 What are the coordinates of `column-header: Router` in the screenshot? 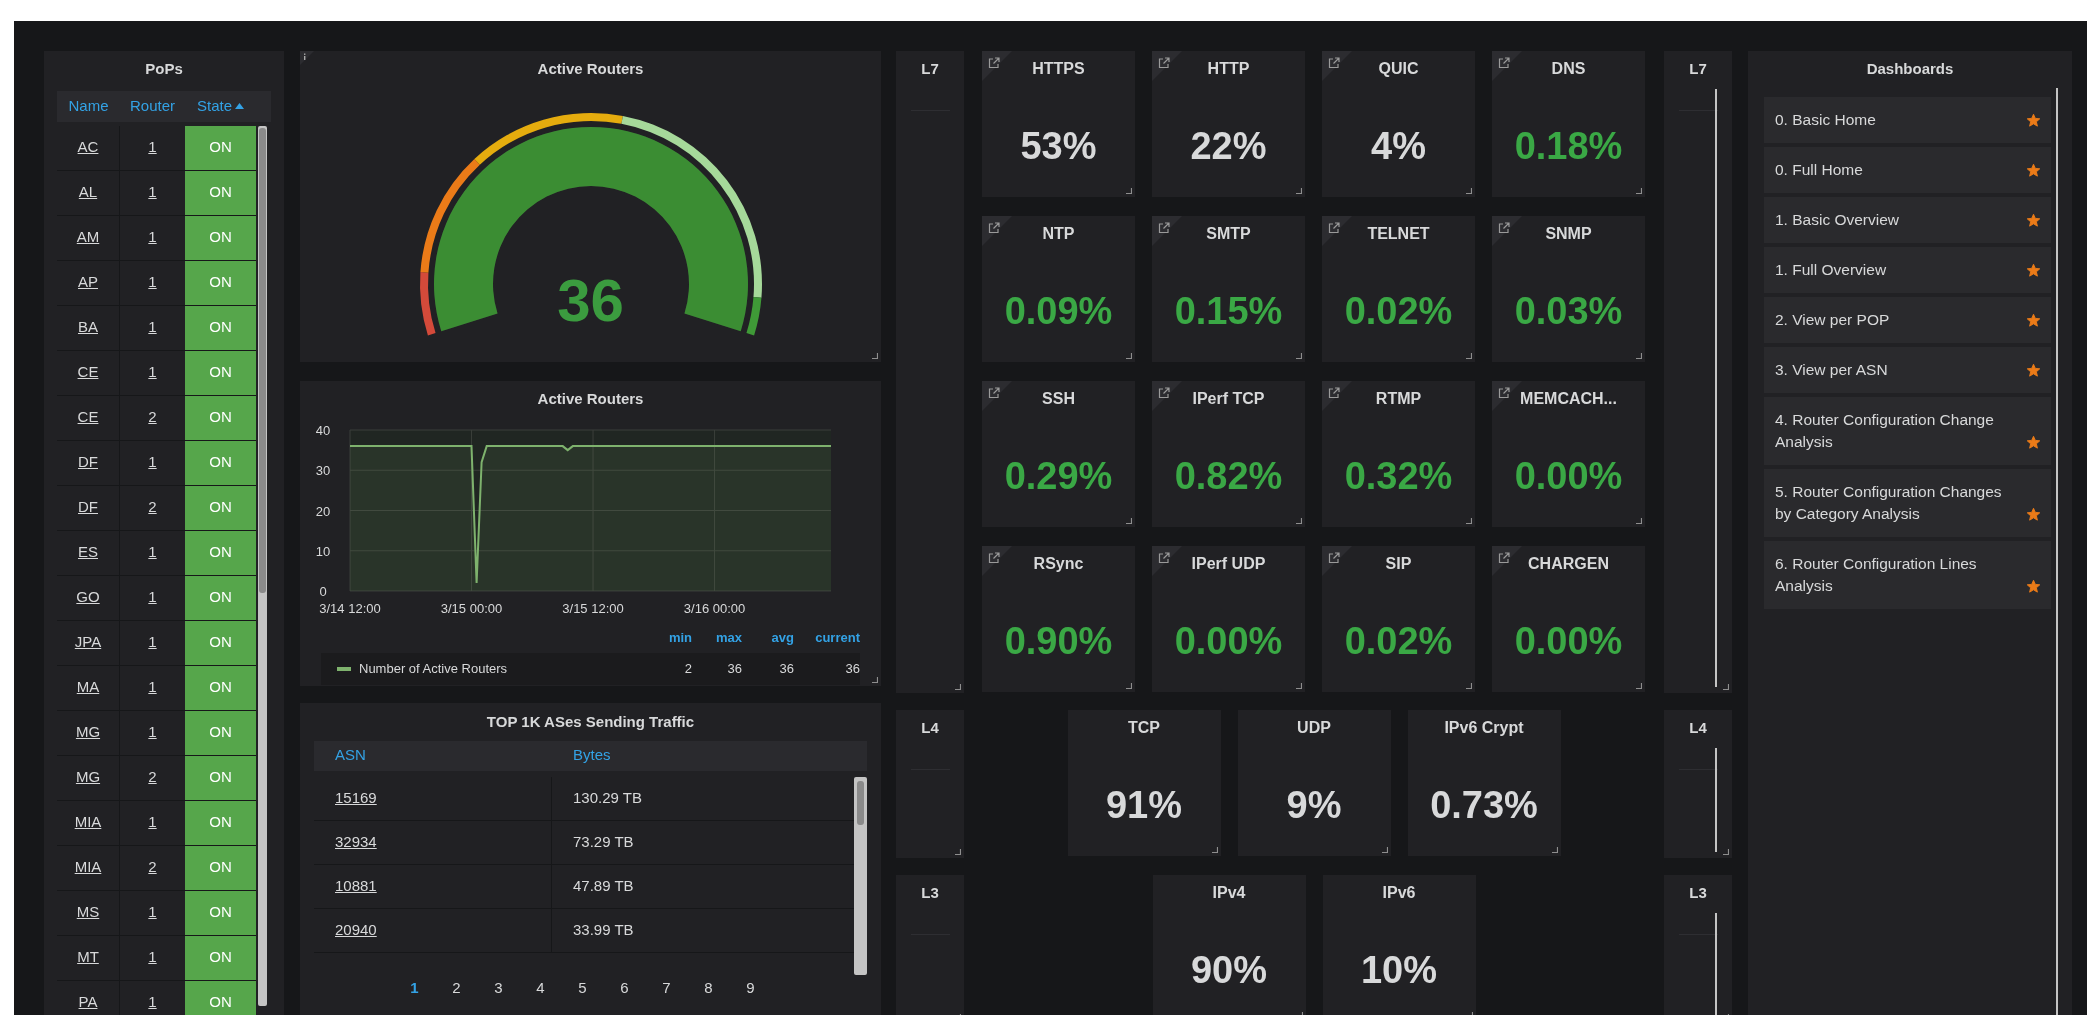 It's located at (152, 106).